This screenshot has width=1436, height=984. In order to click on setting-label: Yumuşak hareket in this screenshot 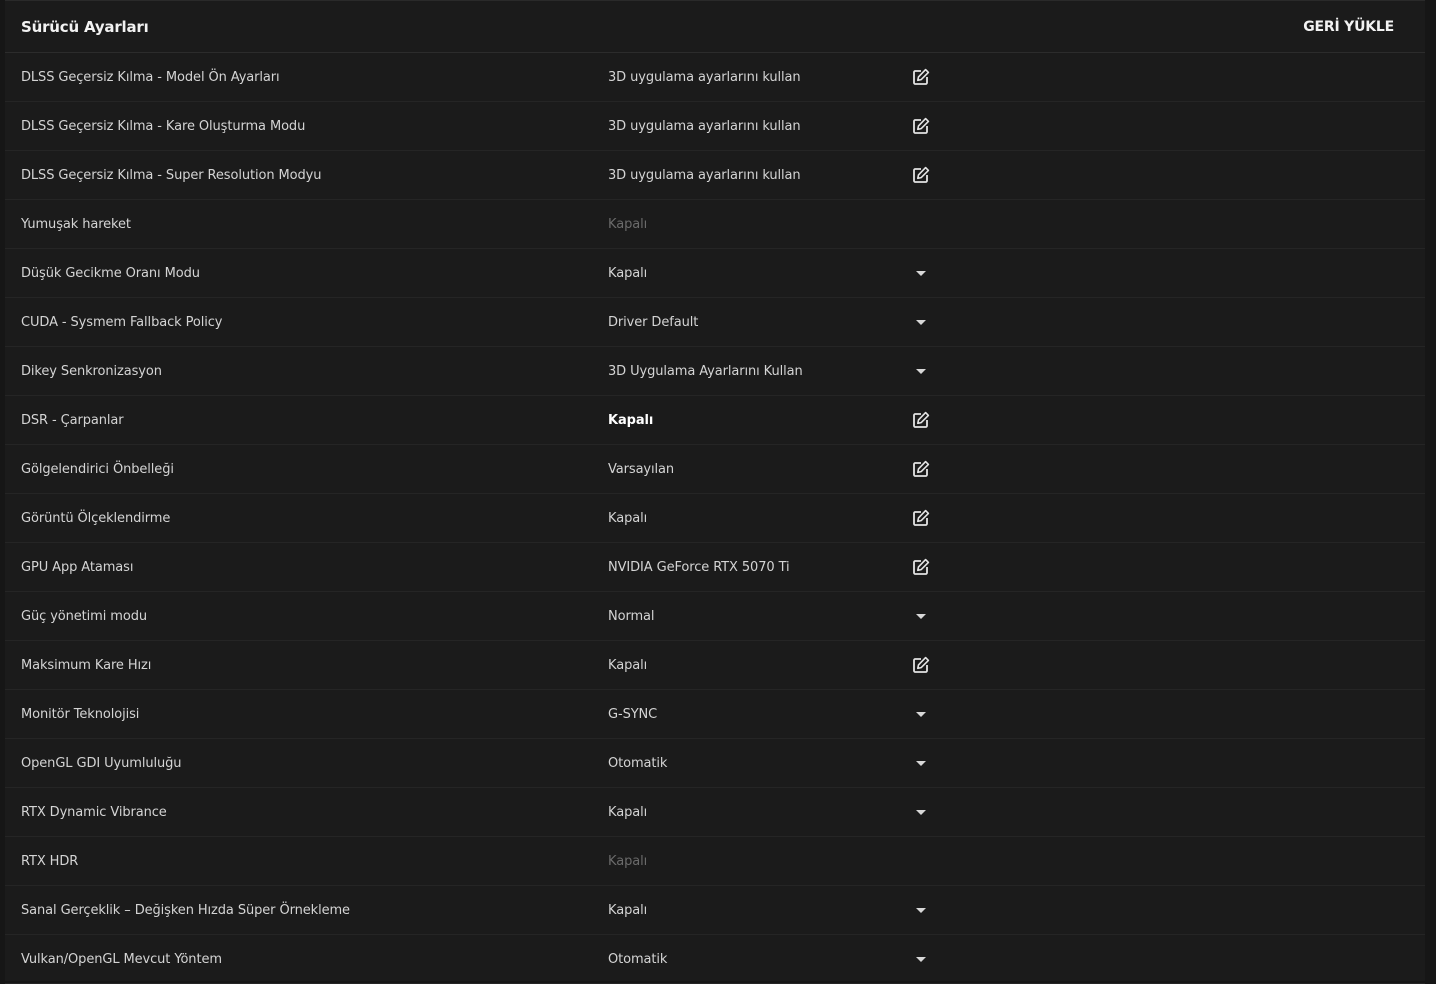, I will do `click(76, 224)`.